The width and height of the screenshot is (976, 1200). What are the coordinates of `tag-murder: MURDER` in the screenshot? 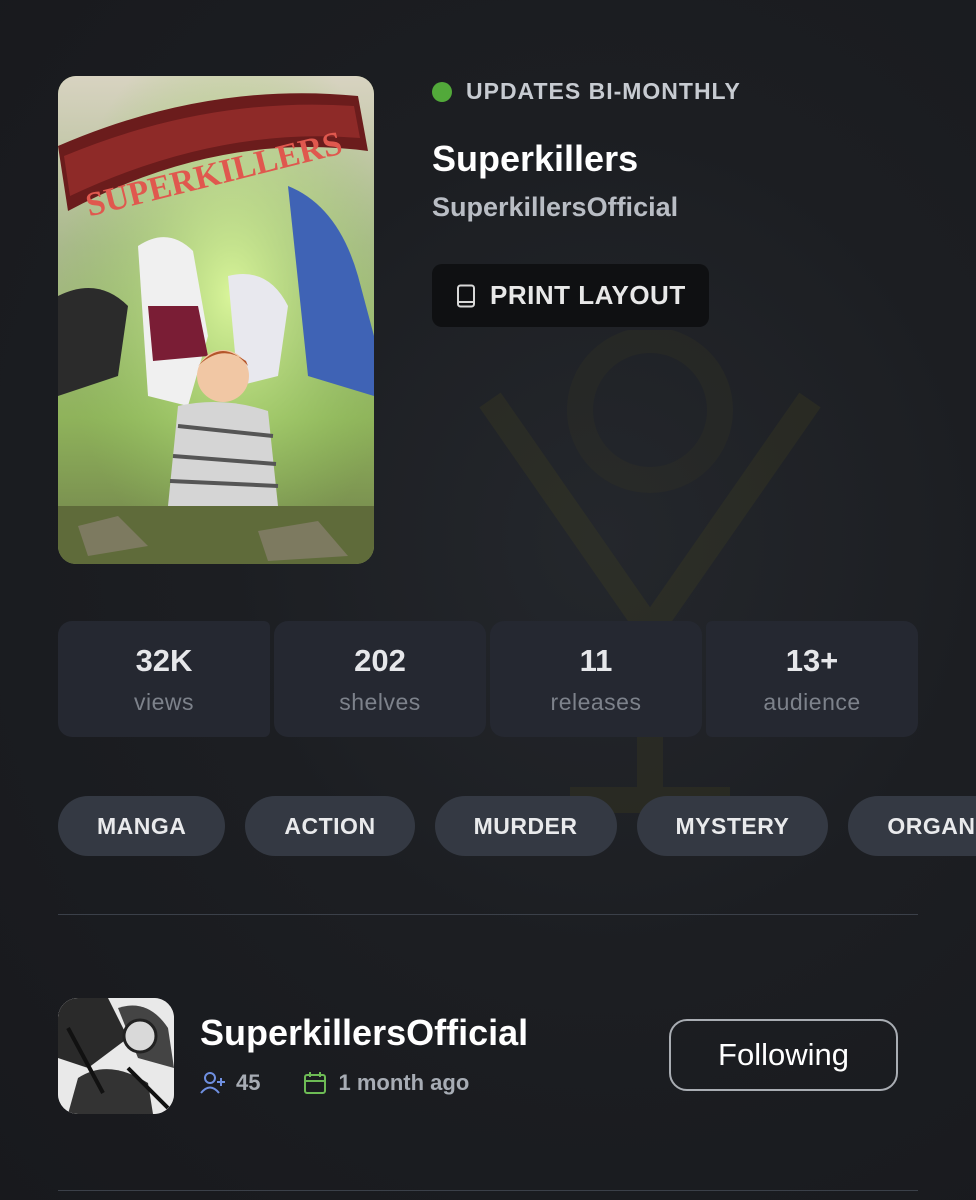 It's located at (525, 826).